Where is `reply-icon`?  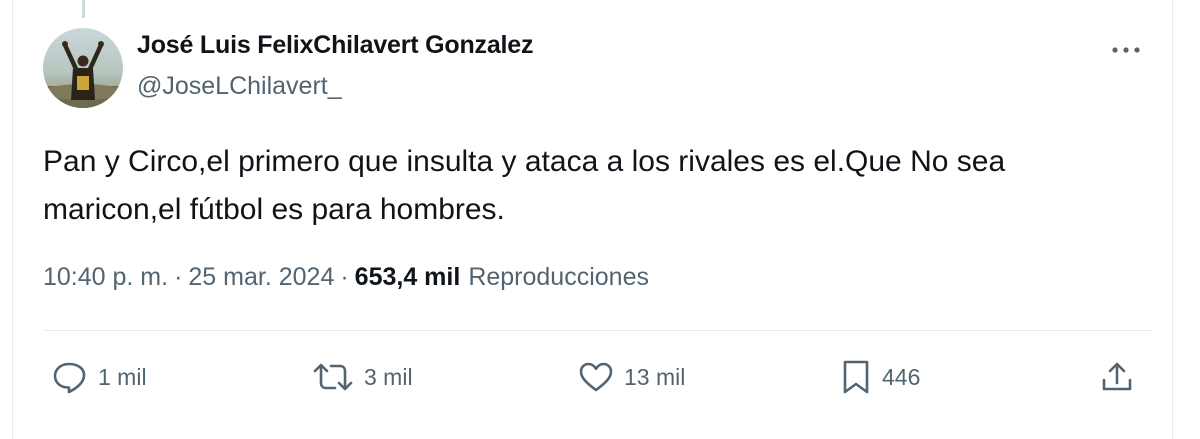 reply-icon is located at coordinates (69, 378).